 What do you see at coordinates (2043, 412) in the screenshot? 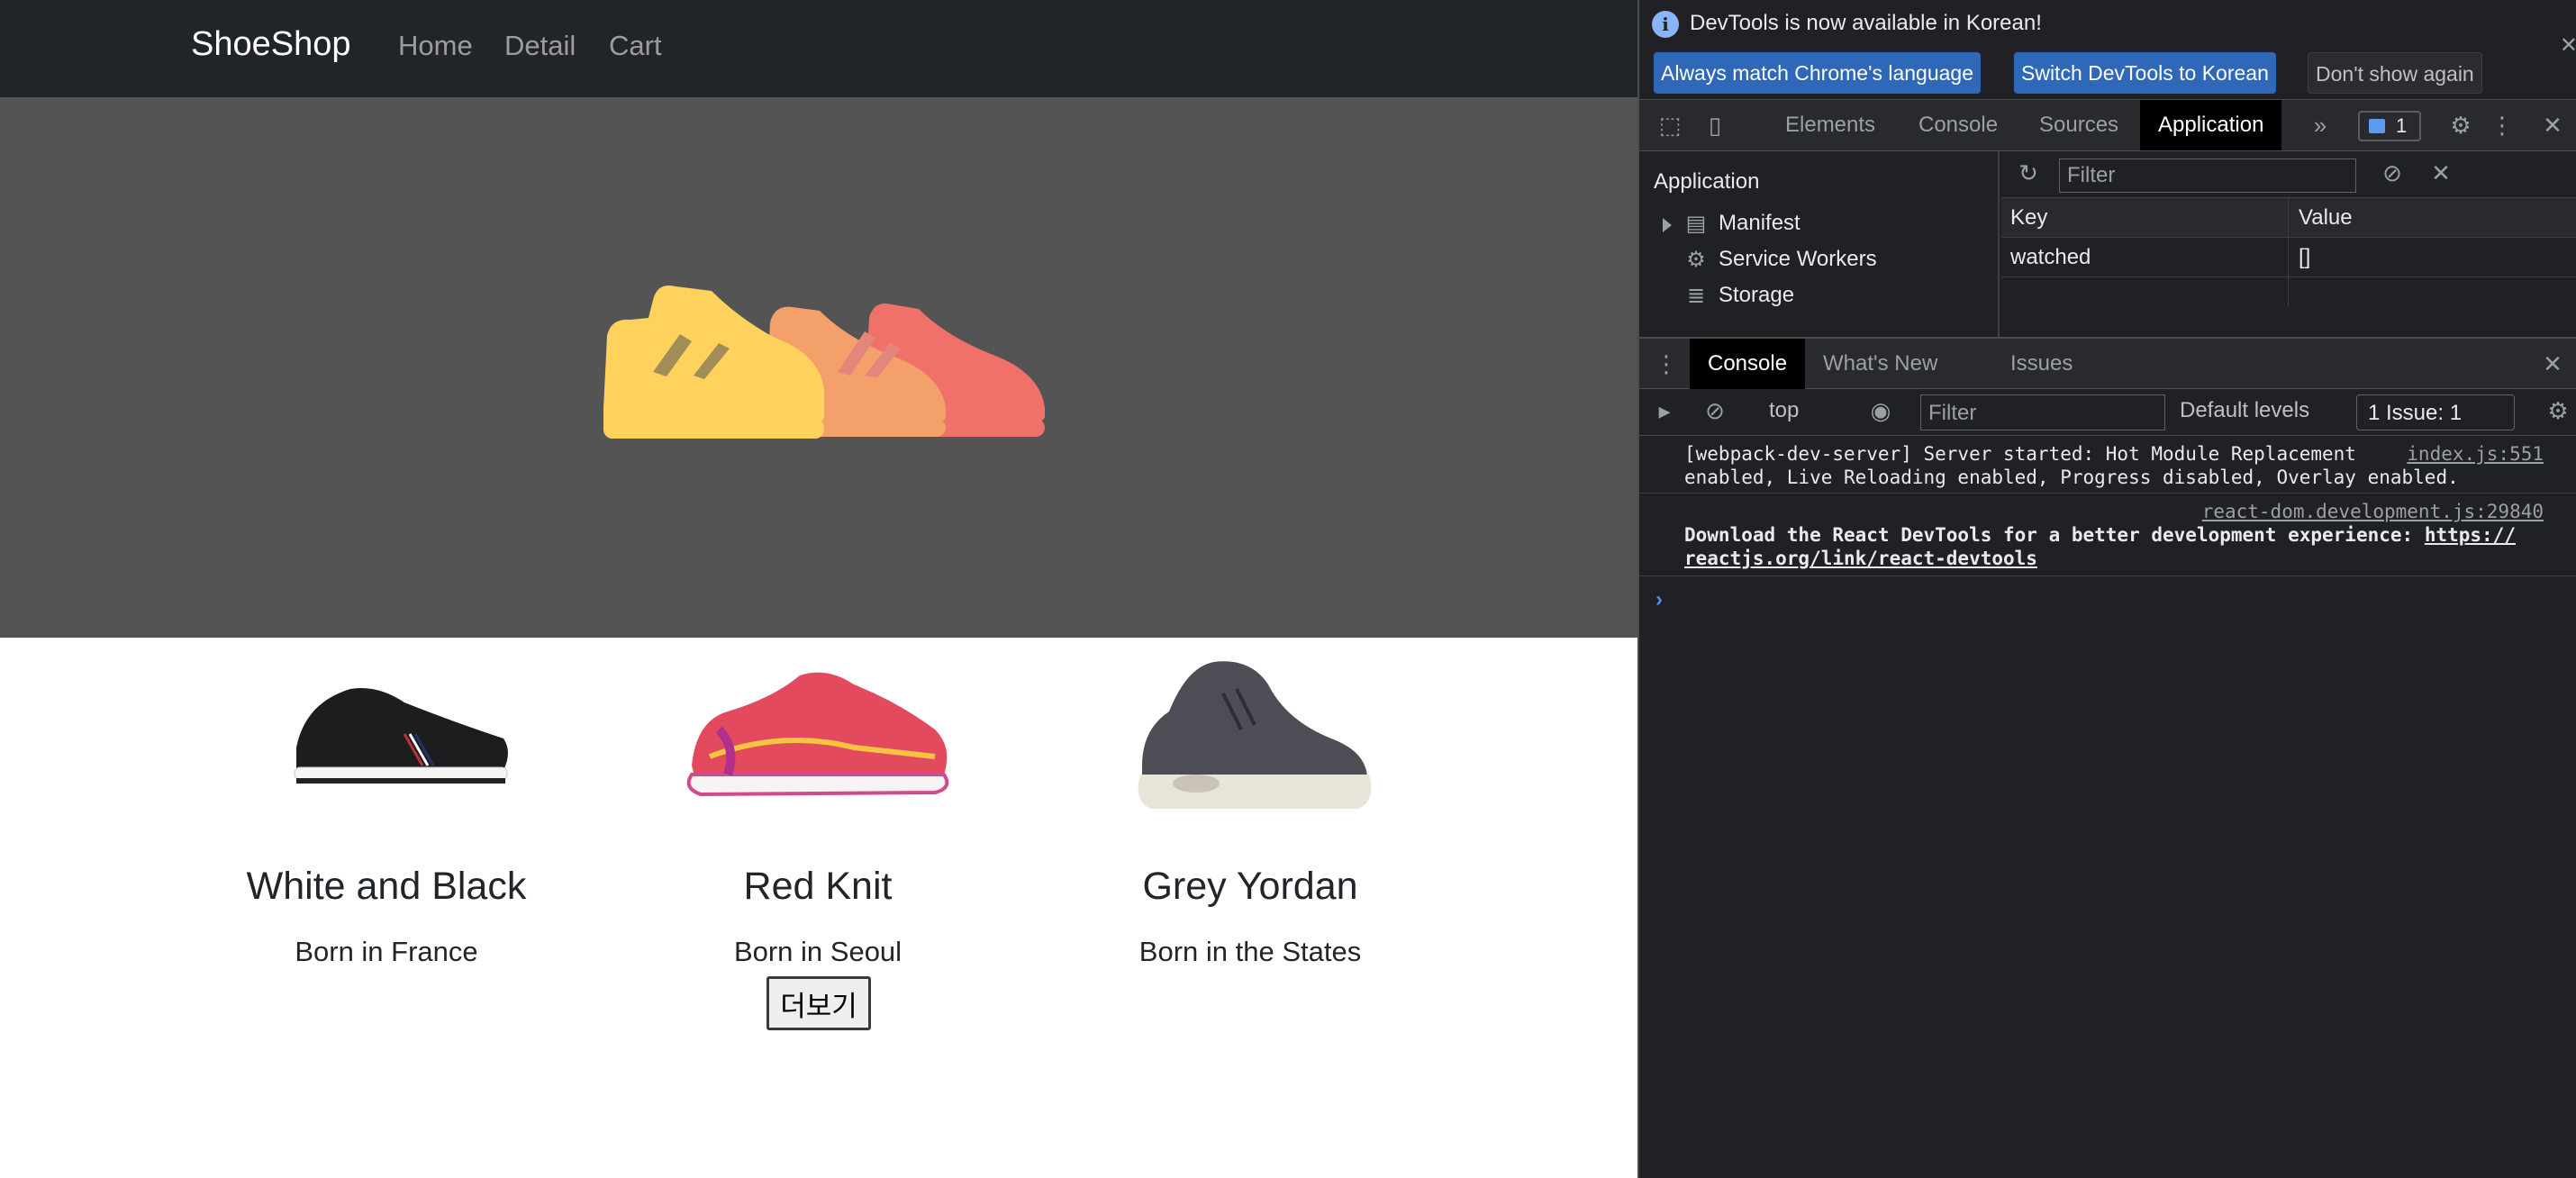
I see `console-filter-input: Filter` at bounding box center [2043, 412].